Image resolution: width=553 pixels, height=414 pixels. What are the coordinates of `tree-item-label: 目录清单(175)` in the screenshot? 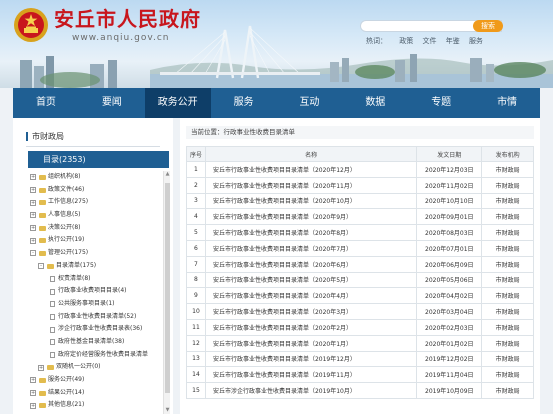 It's located at (76, 266).